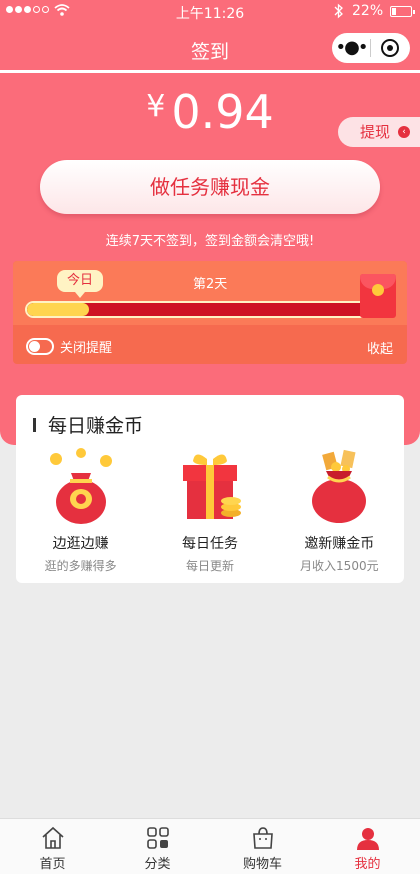 Image resolution: width=420 pixels, height=874 pixels. I want to click on earn-item-tasks: 每日任务 每日更新, so click(209, 510).